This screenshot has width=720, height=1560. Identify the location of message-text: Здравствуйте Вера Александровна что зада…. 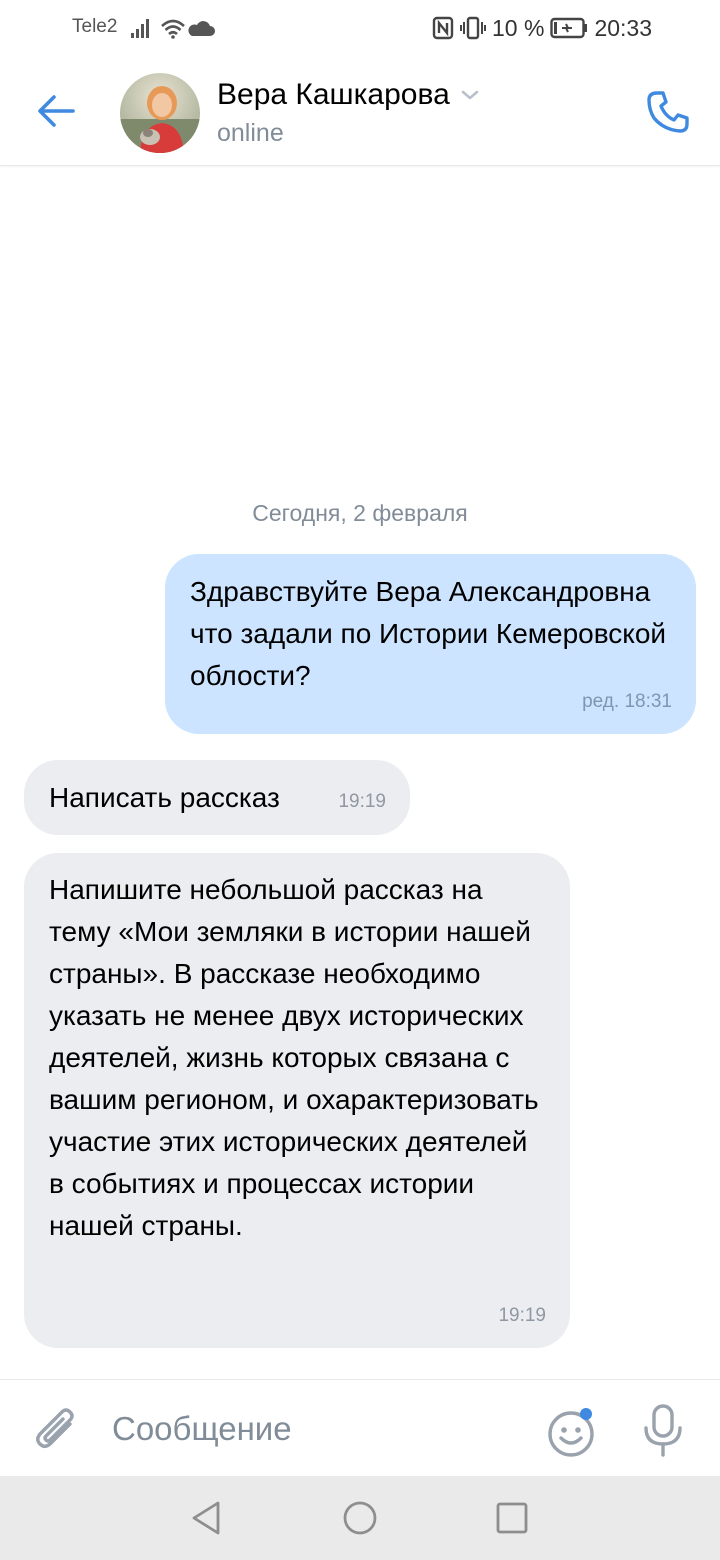
(428, 633).